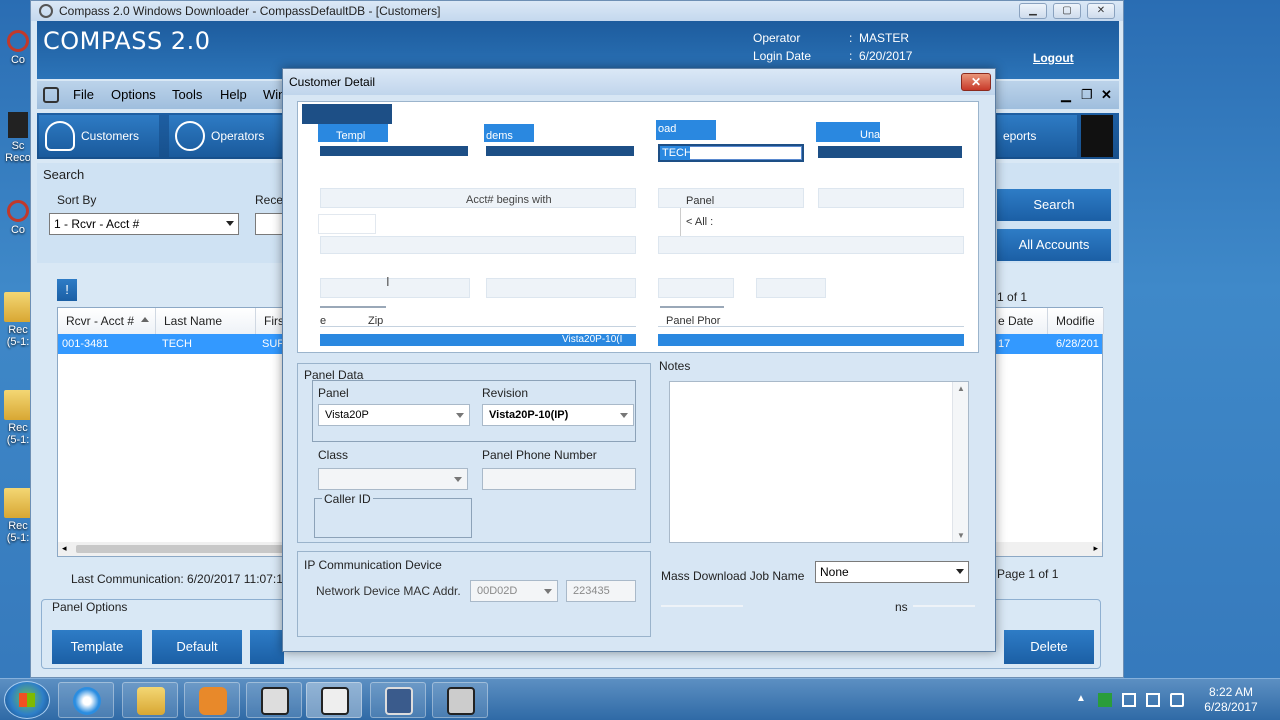 Image resolution: width=1280 pixels, height=720 pixels. What do you see at coordinates (187, 94) in the screenshot?
I see `menu-tools: Tools` at bounding box center [187, 94].